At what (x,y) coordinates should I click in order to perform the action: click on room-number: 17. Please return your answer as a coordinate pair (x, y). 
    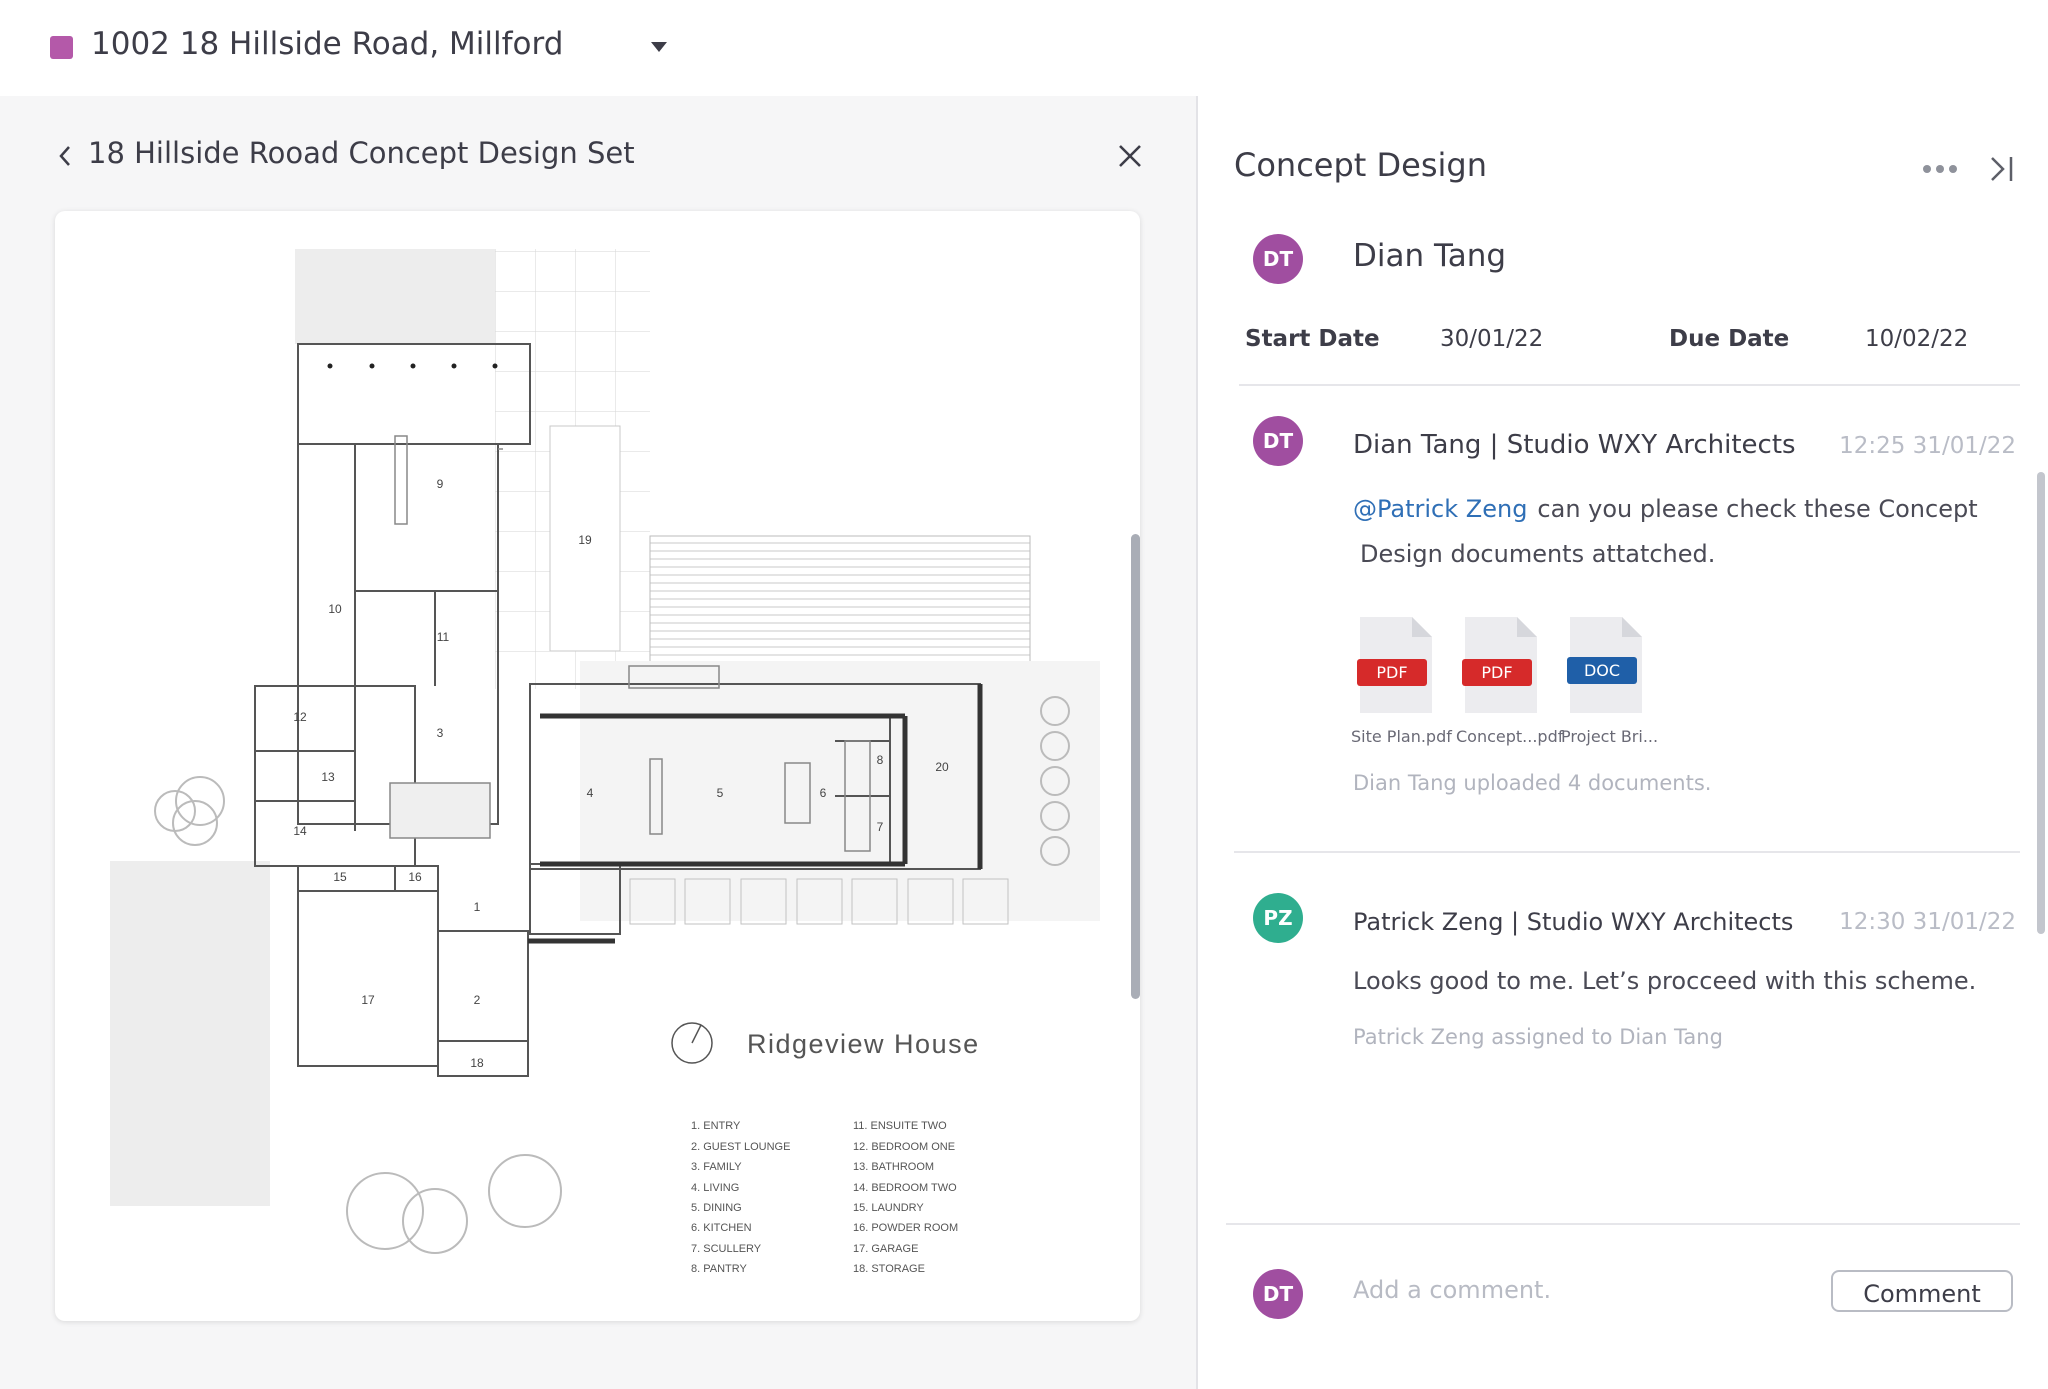
    Looking at the image, I should click on (368, 1000).